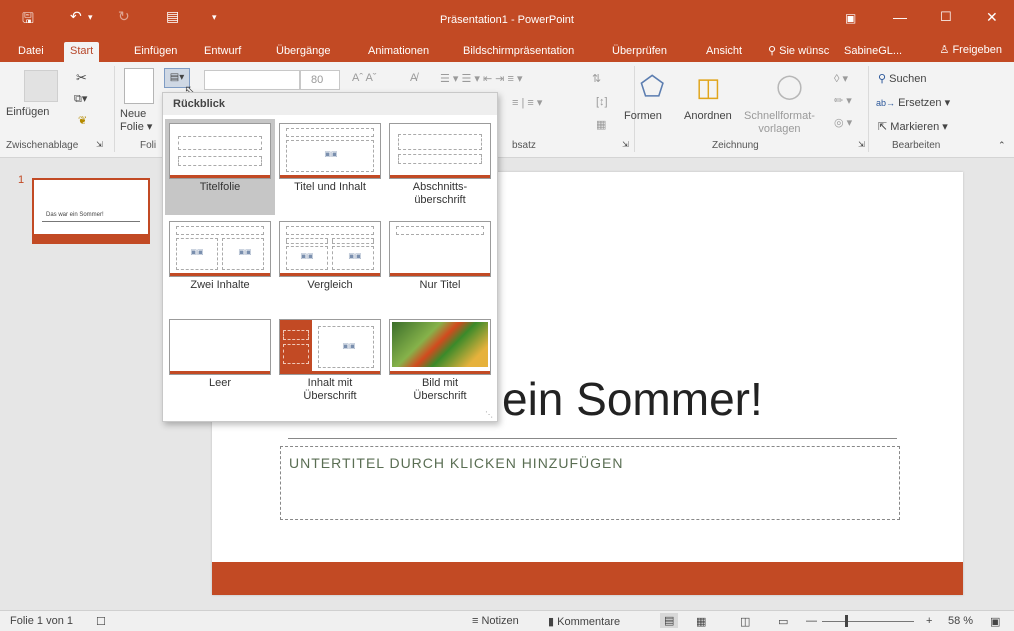  Describe the element at coordinates (42, 145) in the screenshot. I see `clipboard-group-label: Zwischenablage` at that location.